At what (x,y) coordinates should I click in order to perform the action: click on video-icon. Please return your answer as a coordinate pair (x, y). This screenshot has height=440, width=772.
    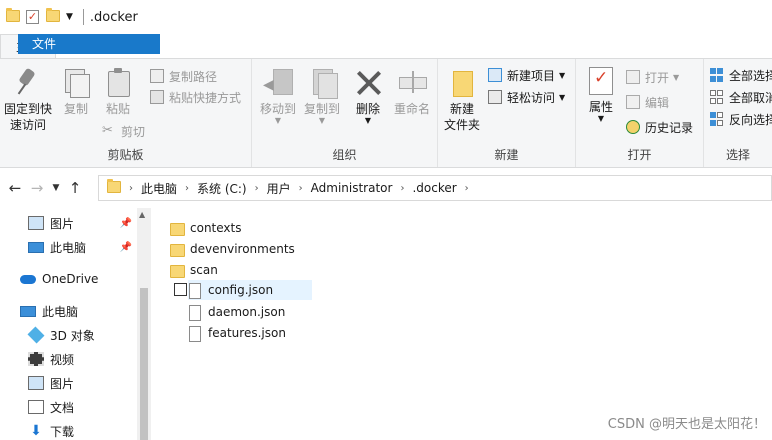
    Looking at the image, I should click on (36, 359).